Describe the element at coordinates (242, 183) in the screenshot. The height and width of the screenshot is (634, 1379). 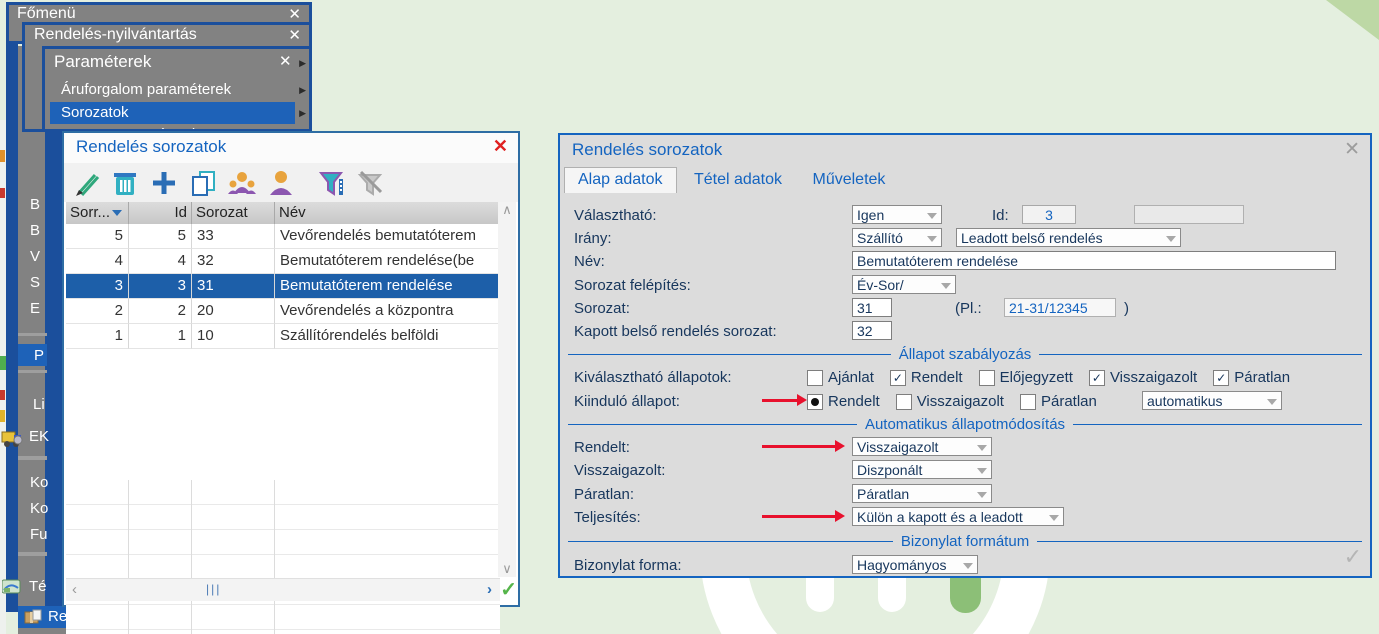
I see `group-button` at that location.